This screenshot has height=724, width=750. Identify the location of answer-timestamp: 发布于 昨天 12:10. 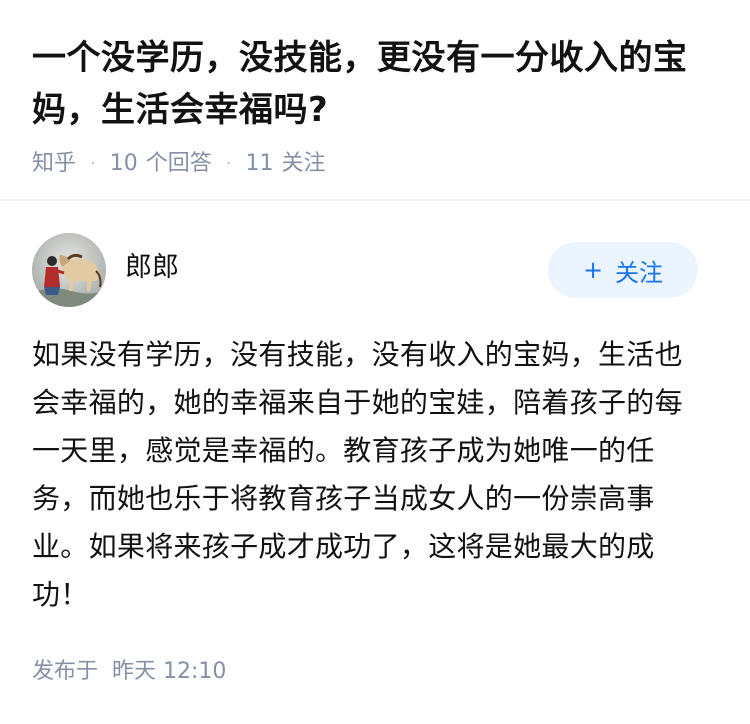
(129, 672).